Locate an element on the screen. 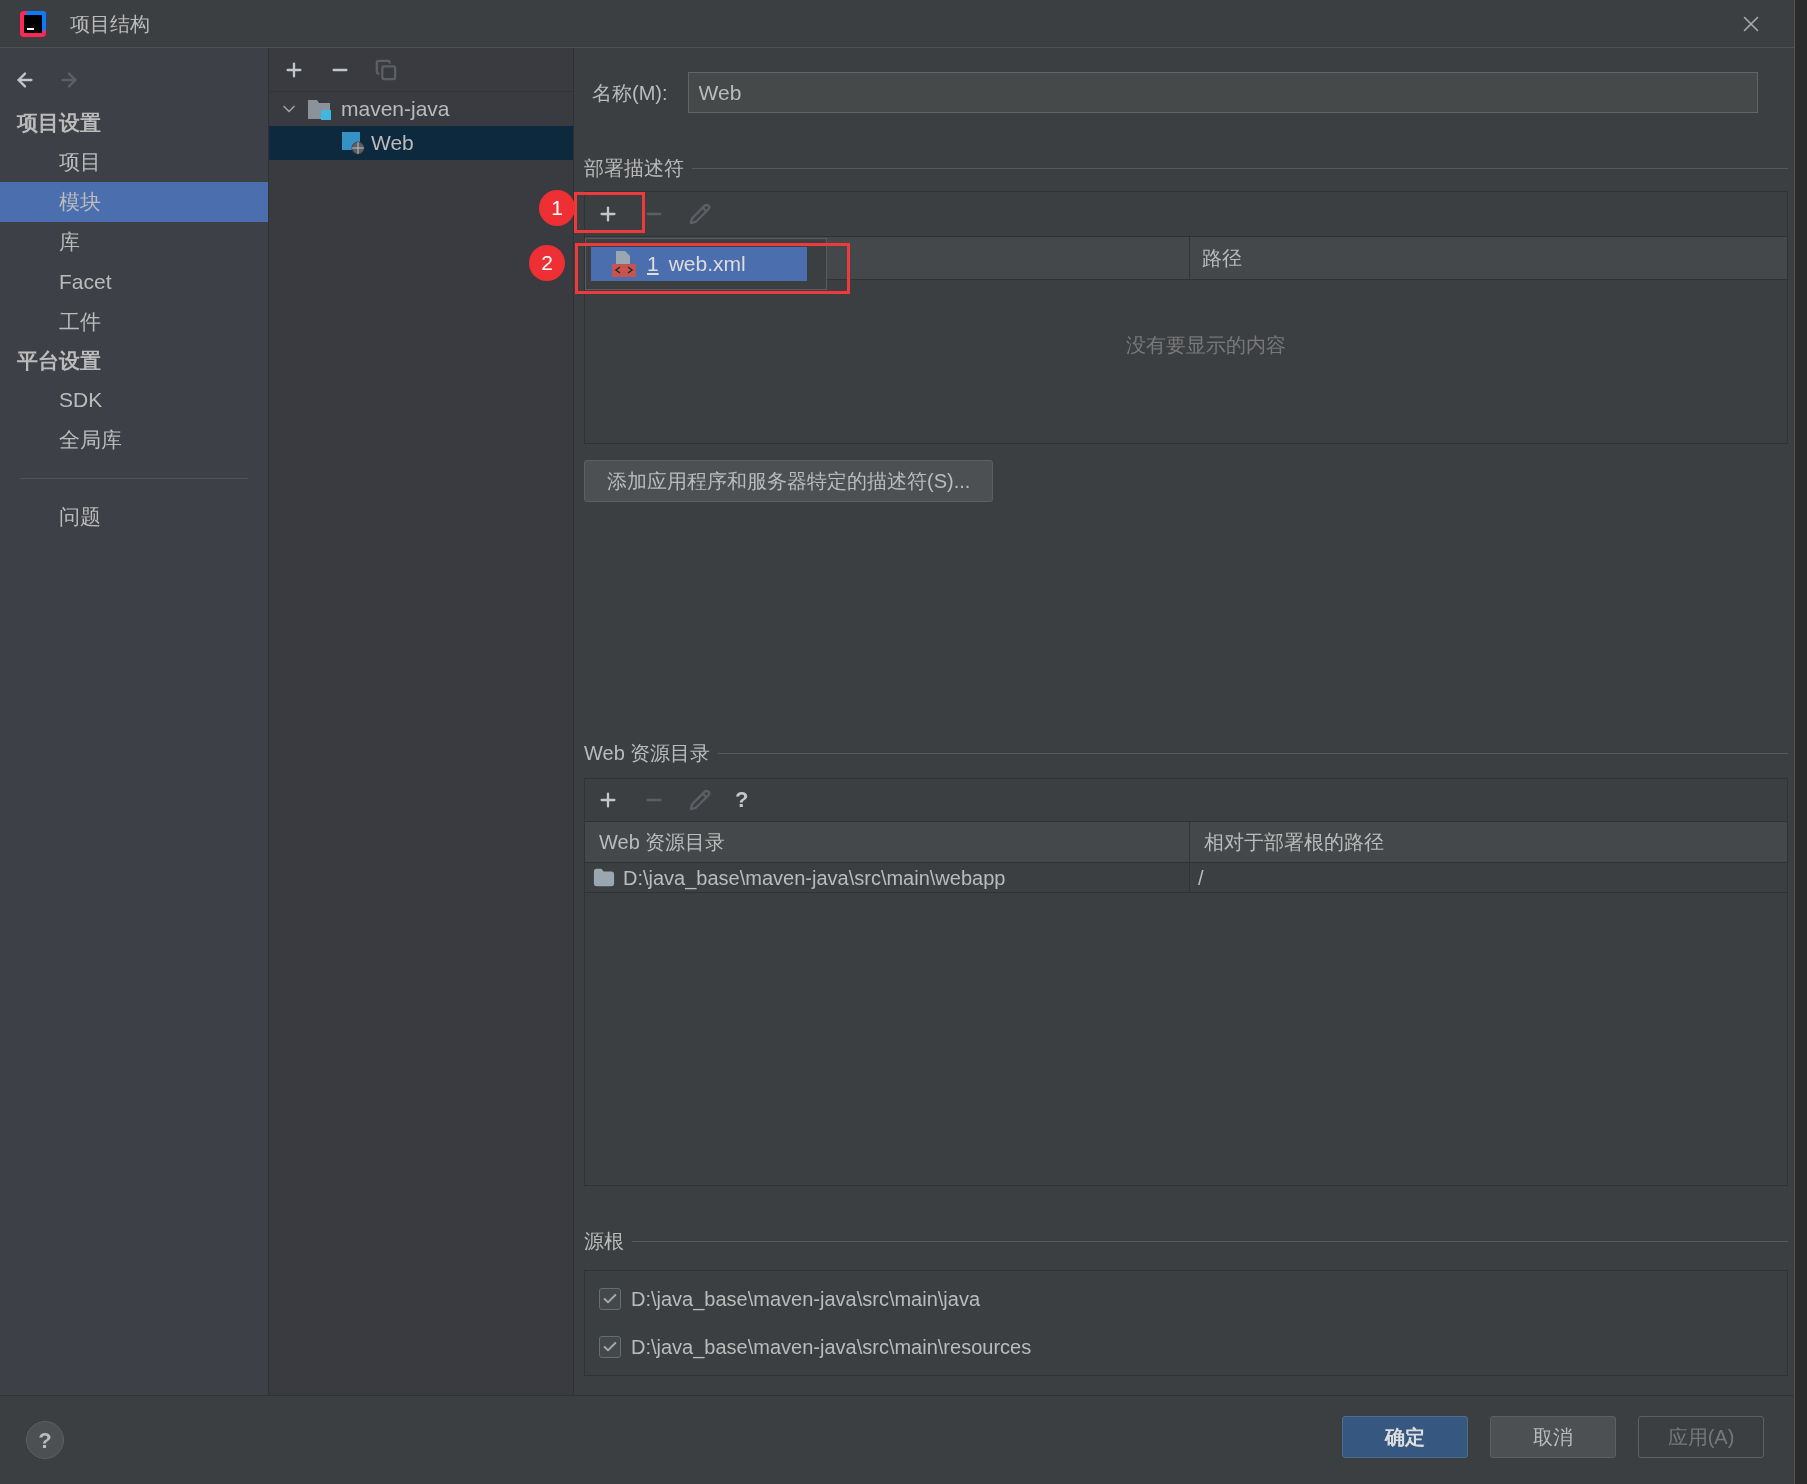 This screenshot has height=1484, width=1807. tree-item: Web is located at coordinates (421, 143).